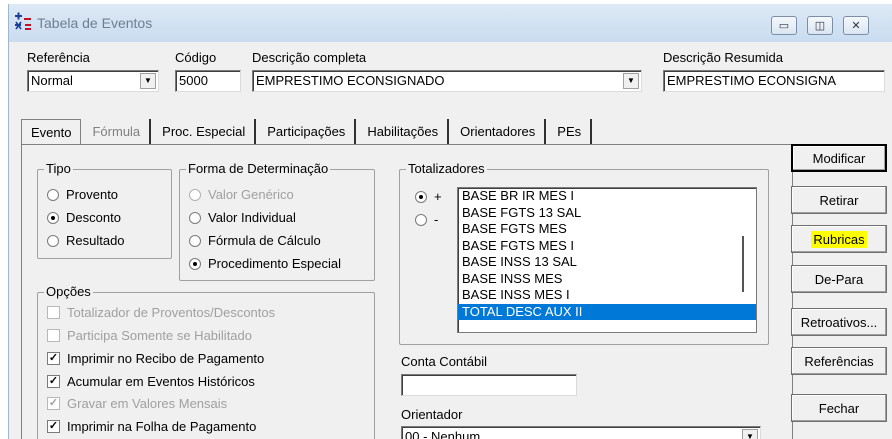  I want to click on tab-participacoes: Participações, so click(307, 131).